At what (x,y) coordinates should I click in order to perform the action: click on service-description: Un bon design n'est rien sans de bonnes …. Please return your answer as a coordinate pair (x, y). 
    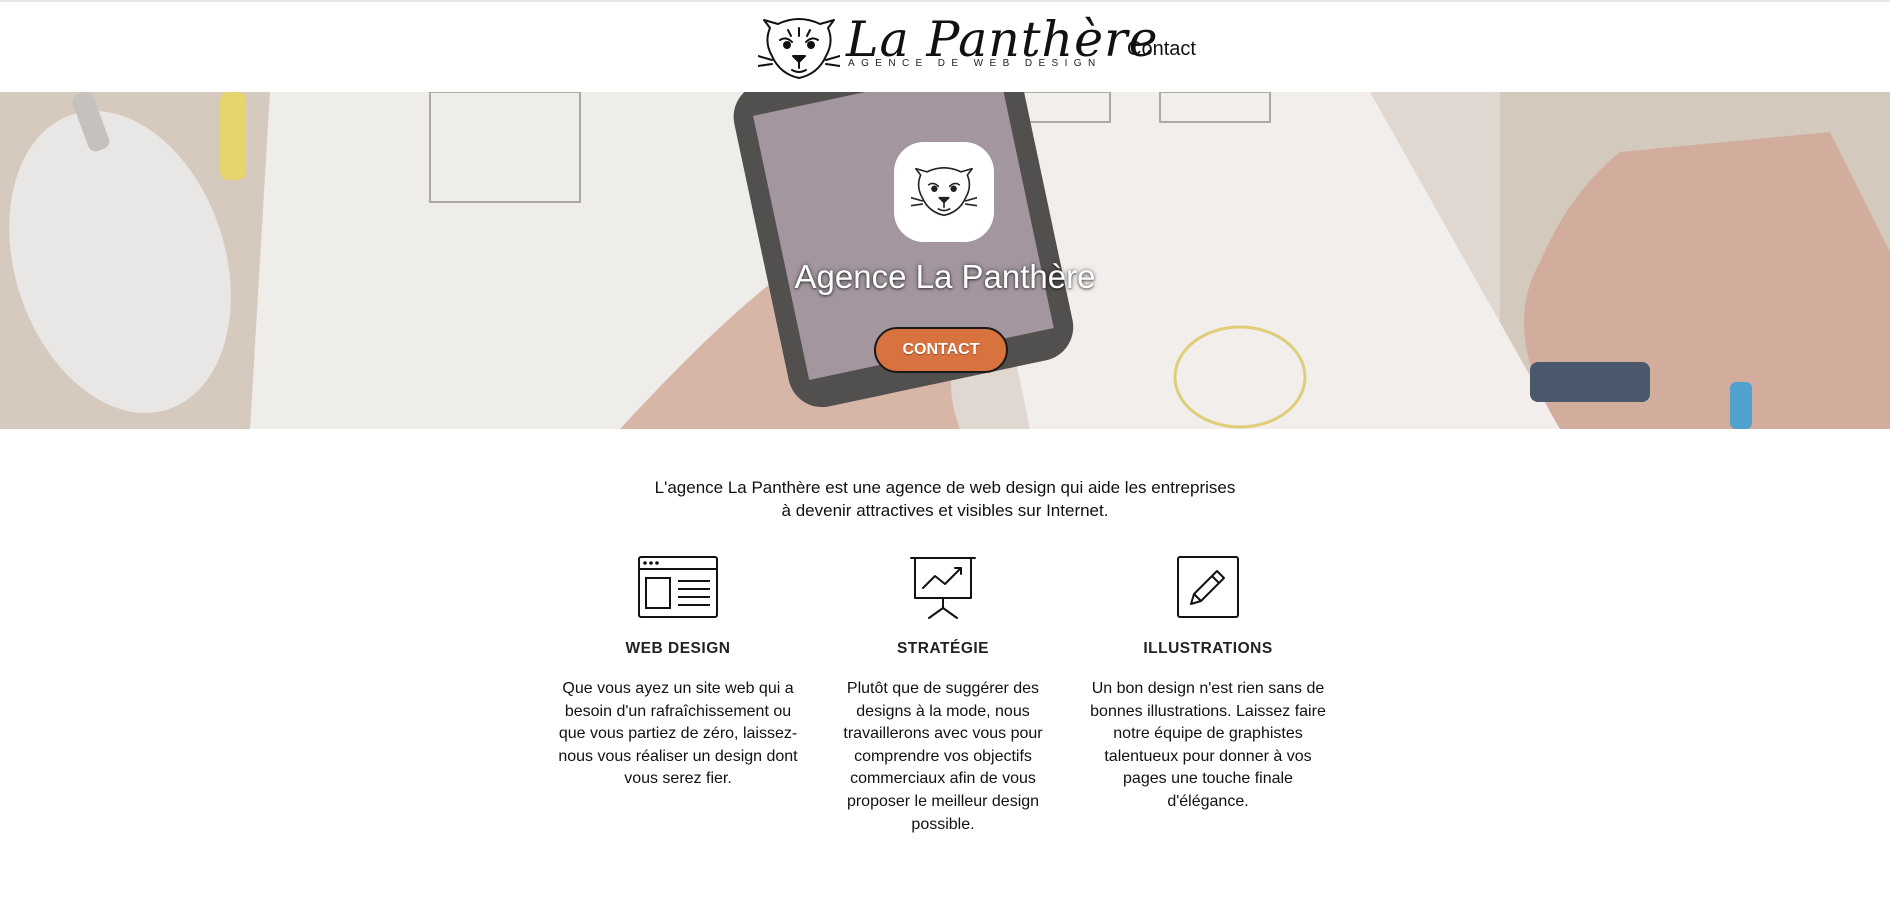
    Looking at the image, I should click on (1208, 745).